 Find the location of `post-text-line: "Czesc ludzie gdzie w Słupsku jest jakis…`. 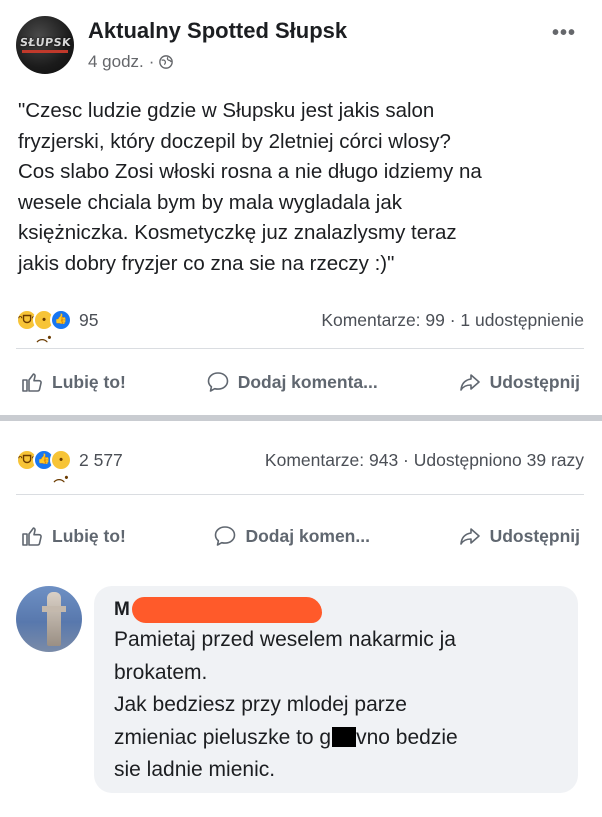

post-text-line: "Czesc ludzie gdzie w Słupsku jest jakis… is located at coordinates (226, 110).